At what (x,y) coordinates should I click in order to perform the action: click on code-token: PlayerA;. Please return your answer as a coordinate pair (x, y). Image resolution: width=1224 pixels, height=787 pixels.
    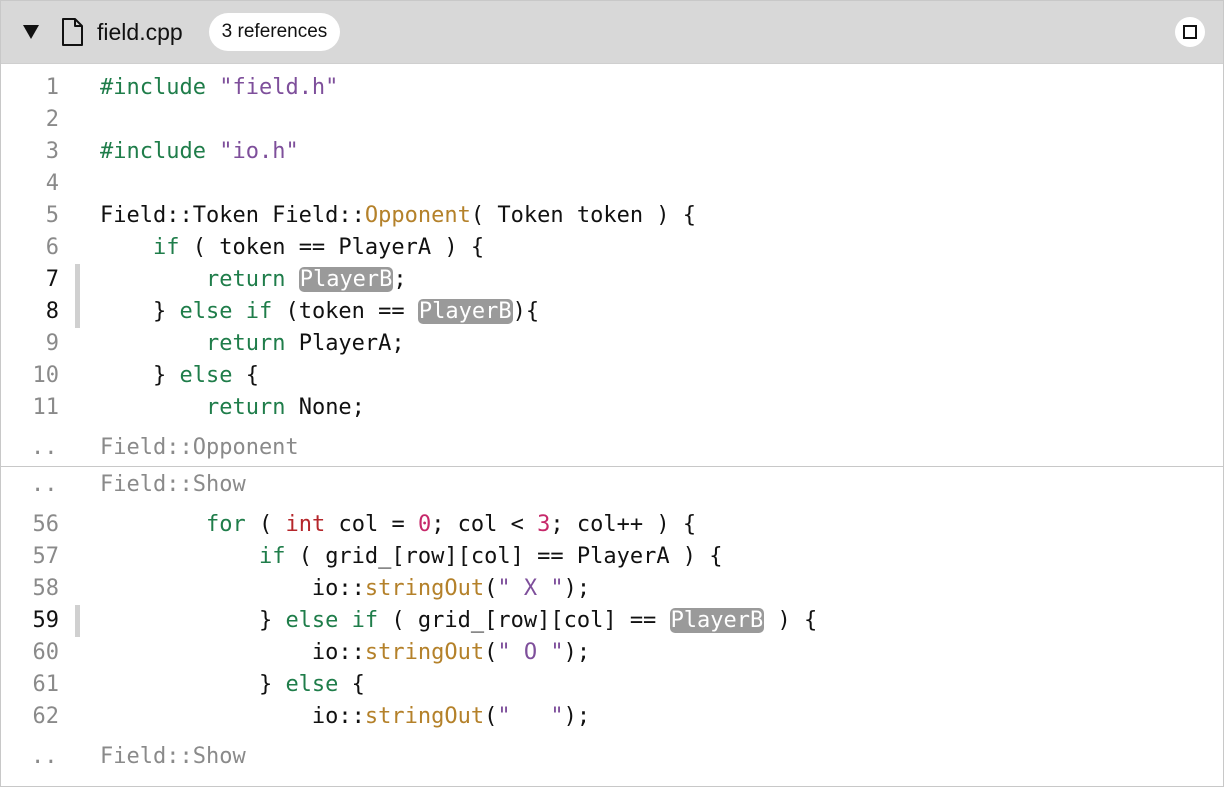
    Looking at the image, I should click on (345, 343).